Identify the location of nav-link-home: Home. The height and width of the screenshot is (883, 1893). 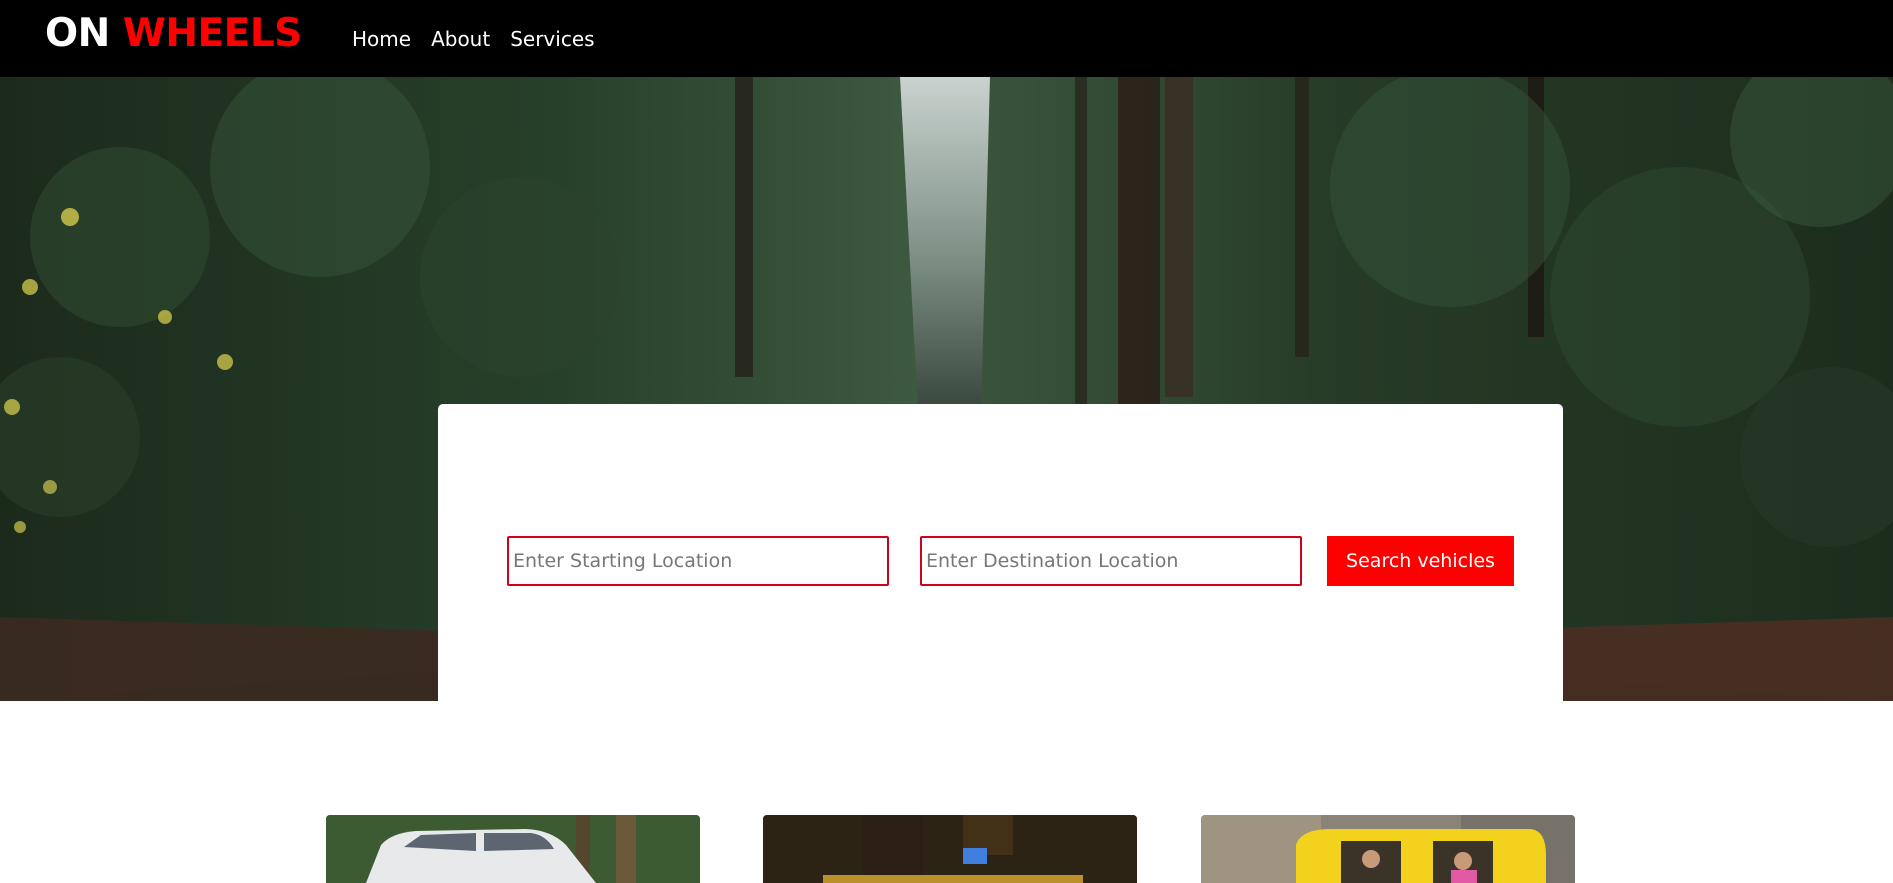
(381, 39).